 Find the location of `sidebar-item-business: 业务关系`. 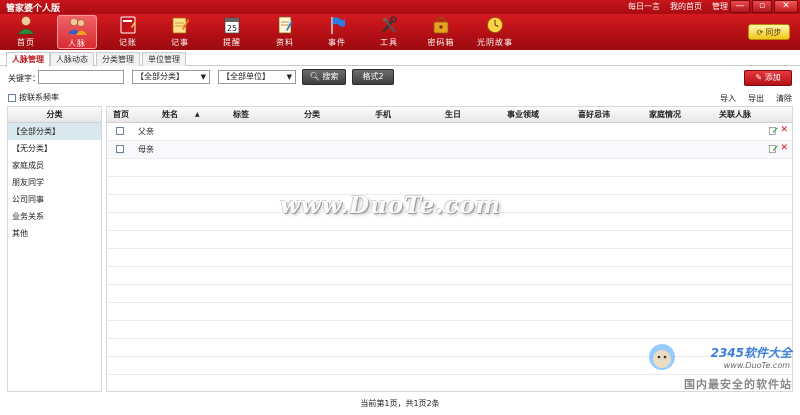

sidebar-item-business: 业务关系 is located at coordinates (54, 216).